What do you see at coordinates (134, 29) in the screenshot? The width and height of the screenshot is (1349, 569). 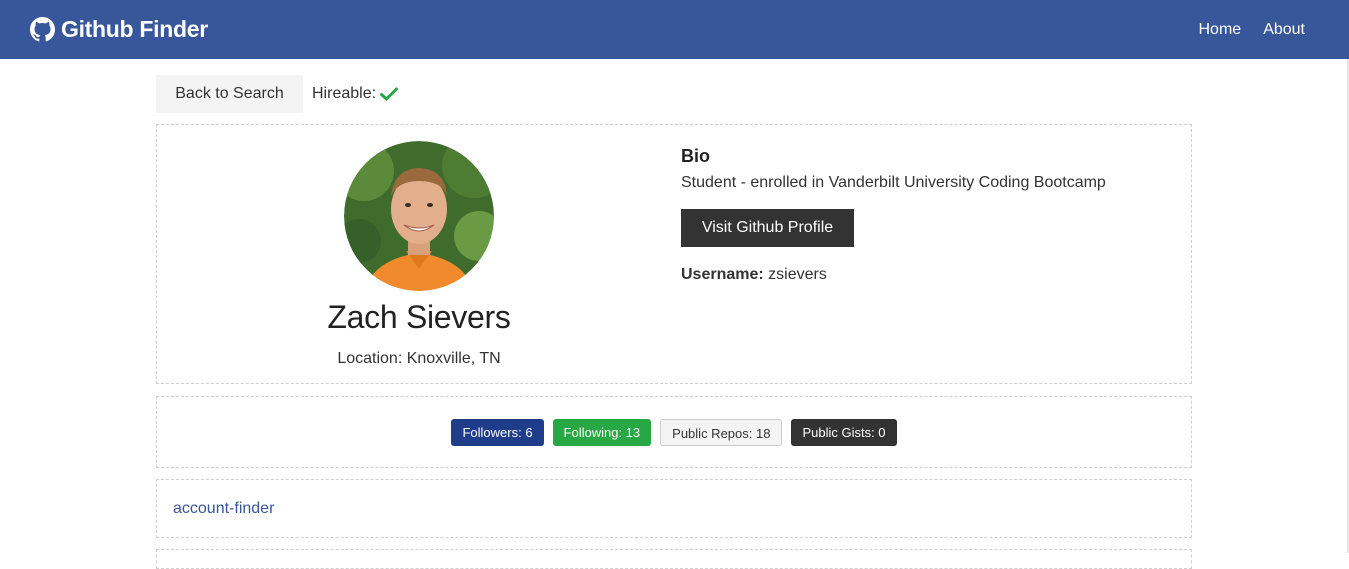 I see `app-title: Github Finder` at bounding box center [134, 29].